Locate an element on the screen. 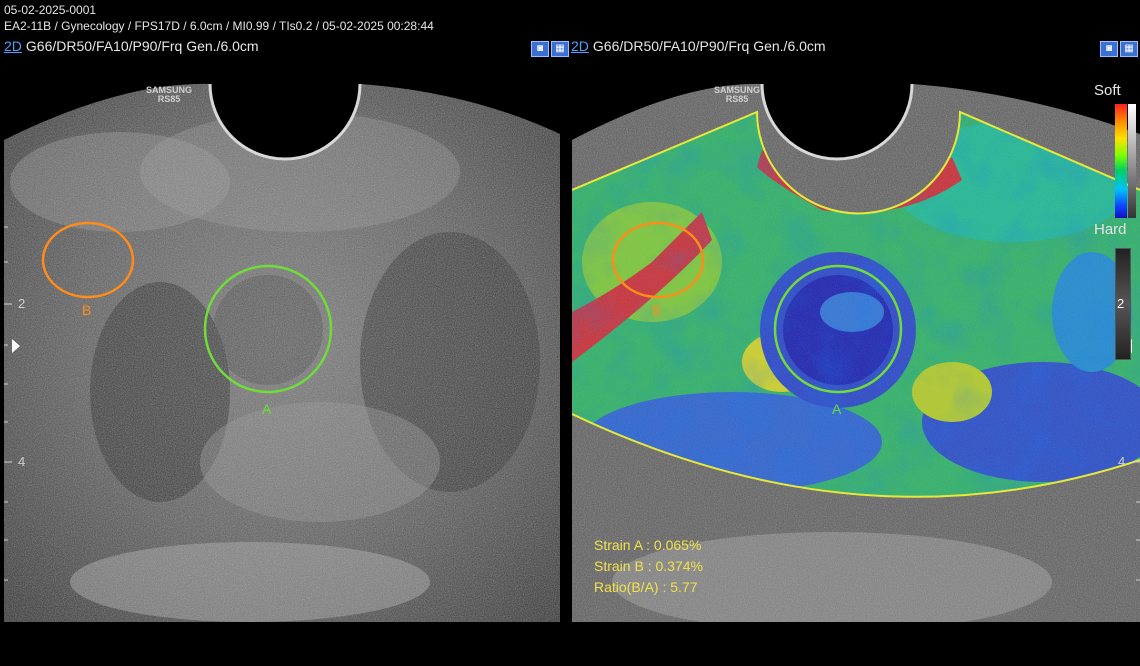 The image size is (1140, 666). right-params-text: G66/DR50/FA10/P90/Frq Gen./6.0cm is located at coordinates (709, 46).